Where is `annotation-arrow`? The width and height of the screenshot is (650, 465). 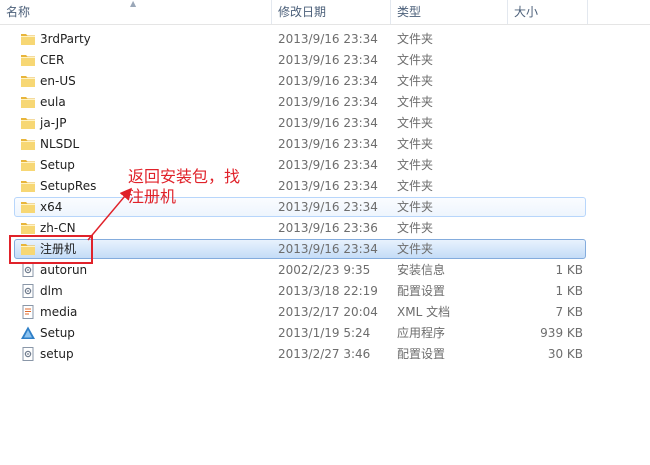 annotation-arrow is located at coordinates (109, 214).